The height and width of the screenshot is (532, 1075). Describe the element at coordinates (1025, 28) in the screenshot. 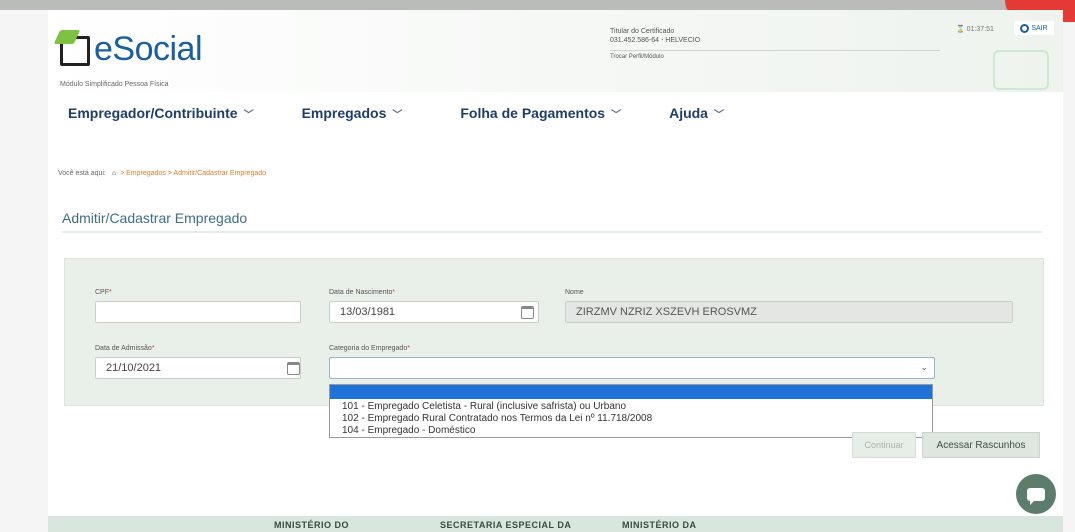

I see `power-icon` at that location.